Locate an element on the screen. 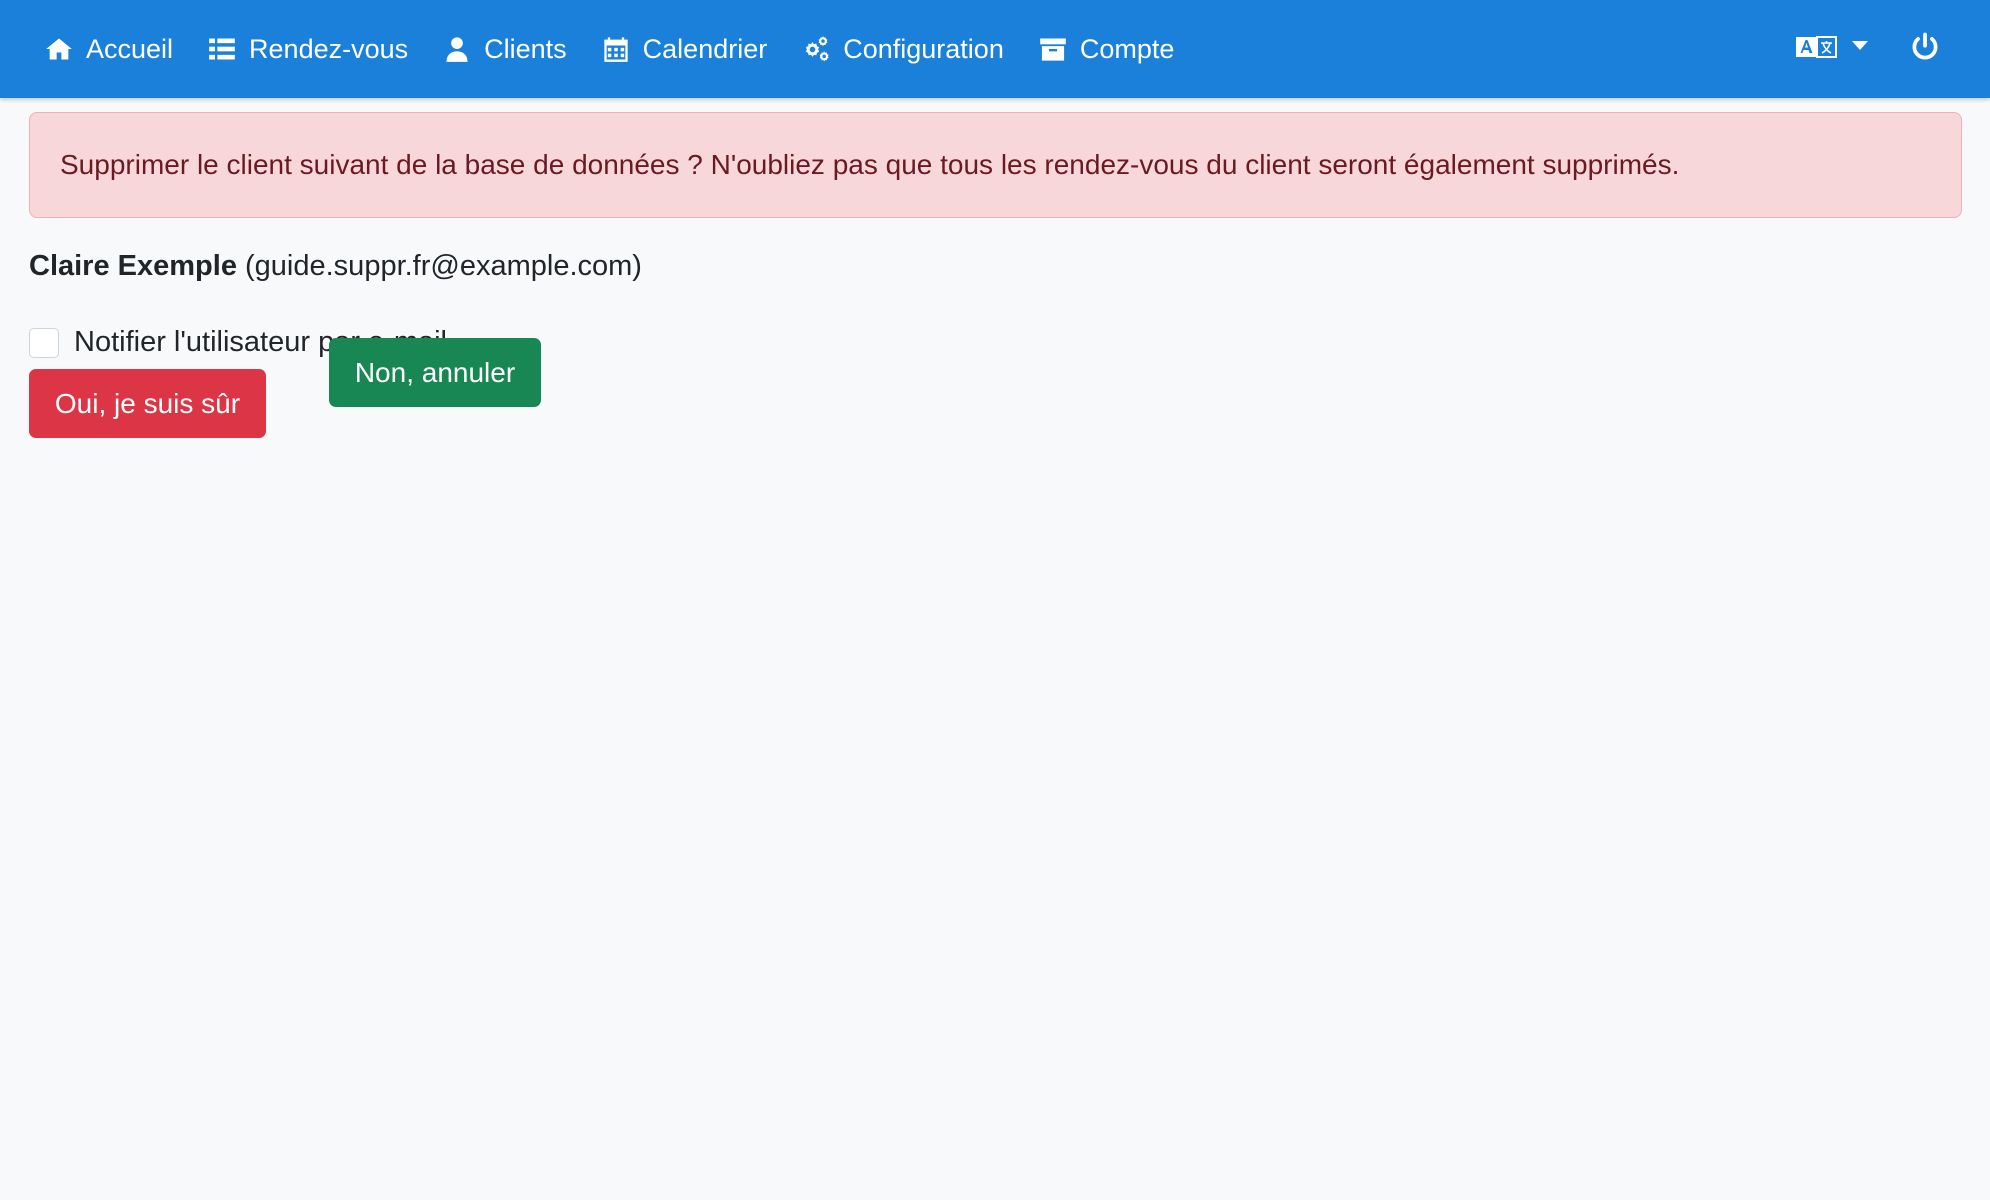  logout-button is located at coordinates (1925, 49).